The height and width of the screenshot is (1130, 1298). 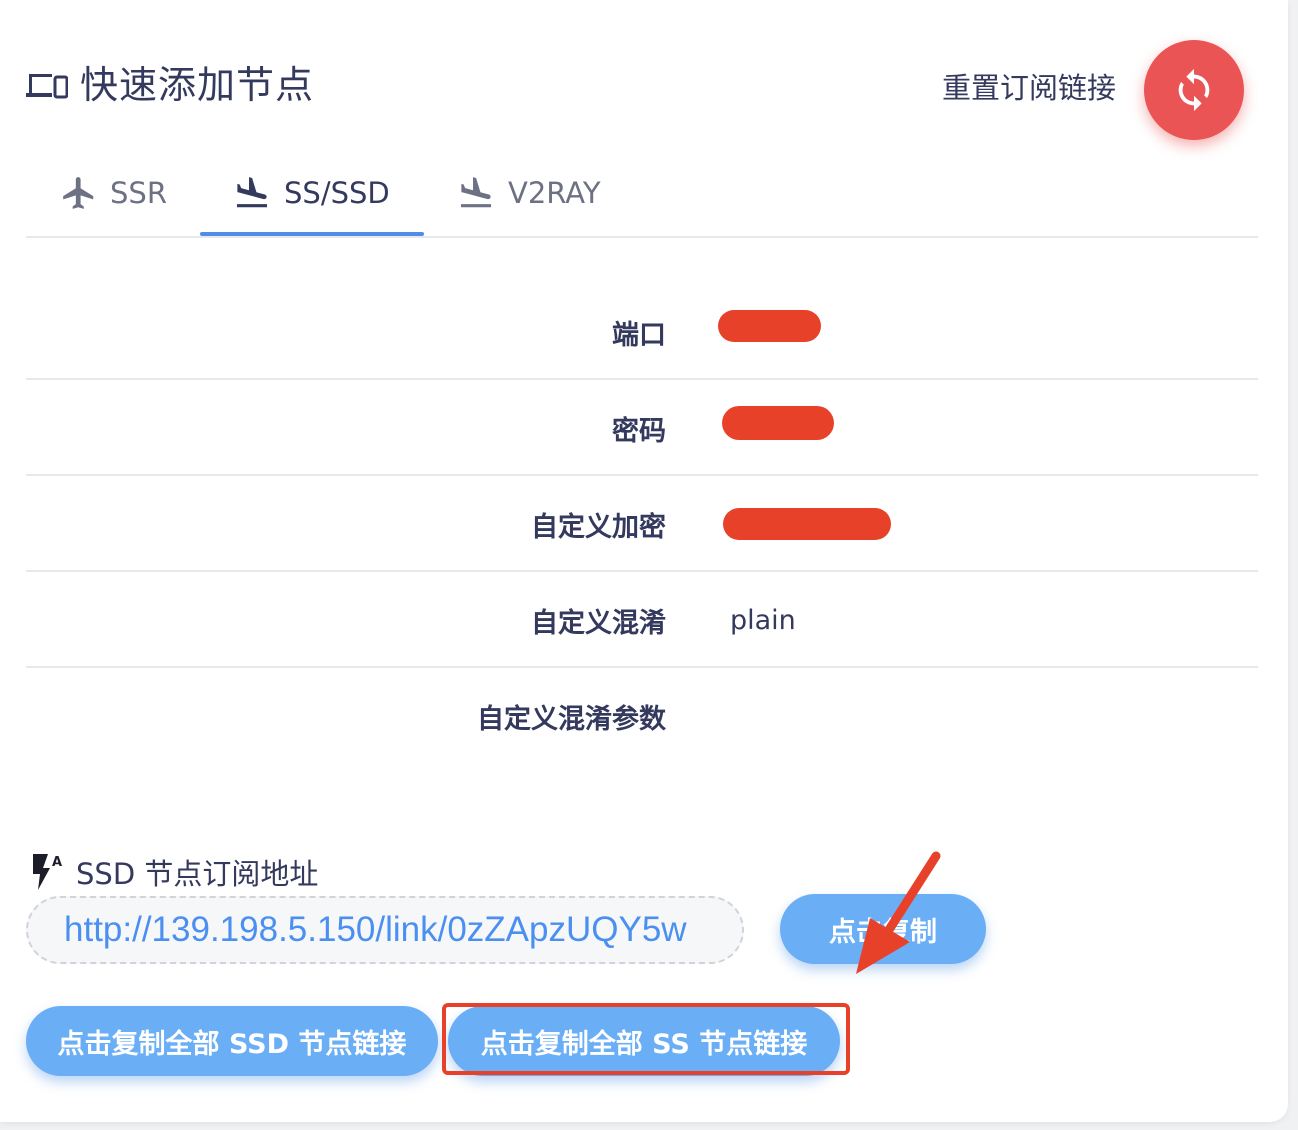 I want to click on flash-auto-icon: A, so click(x=47, y=872).